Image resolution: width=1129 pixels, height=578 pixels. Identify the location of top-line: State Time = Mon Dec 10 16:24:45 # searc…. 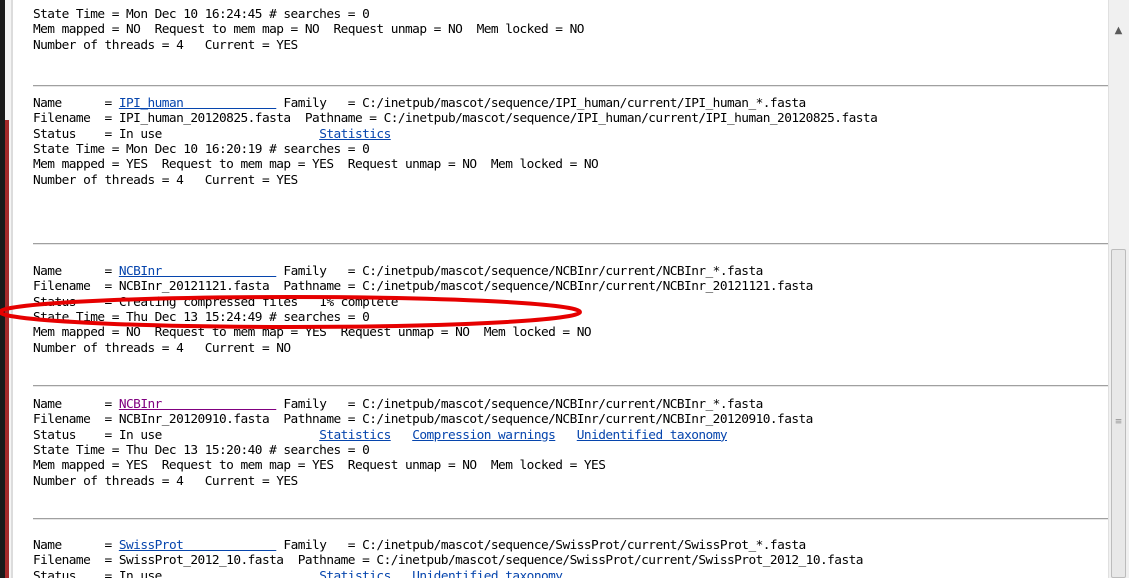
(201, 14).